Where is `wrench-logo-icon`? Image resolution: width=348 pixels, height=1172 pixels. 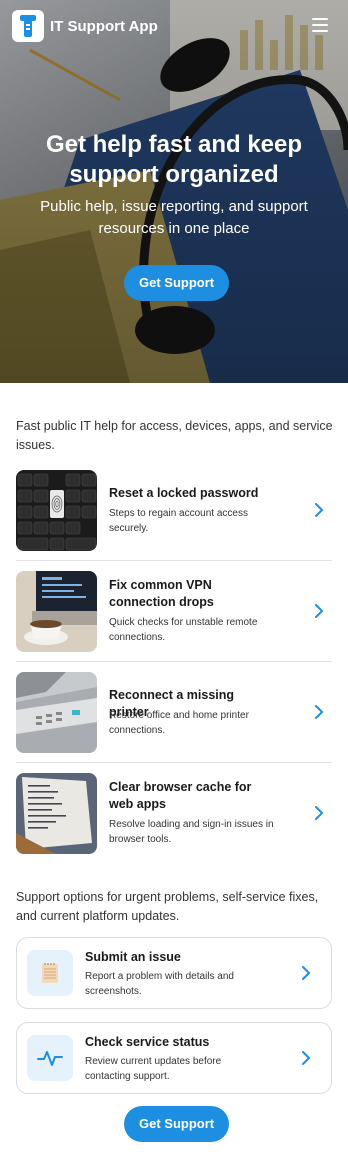
wrench-logo-icon is located at coordinates (28, 26).